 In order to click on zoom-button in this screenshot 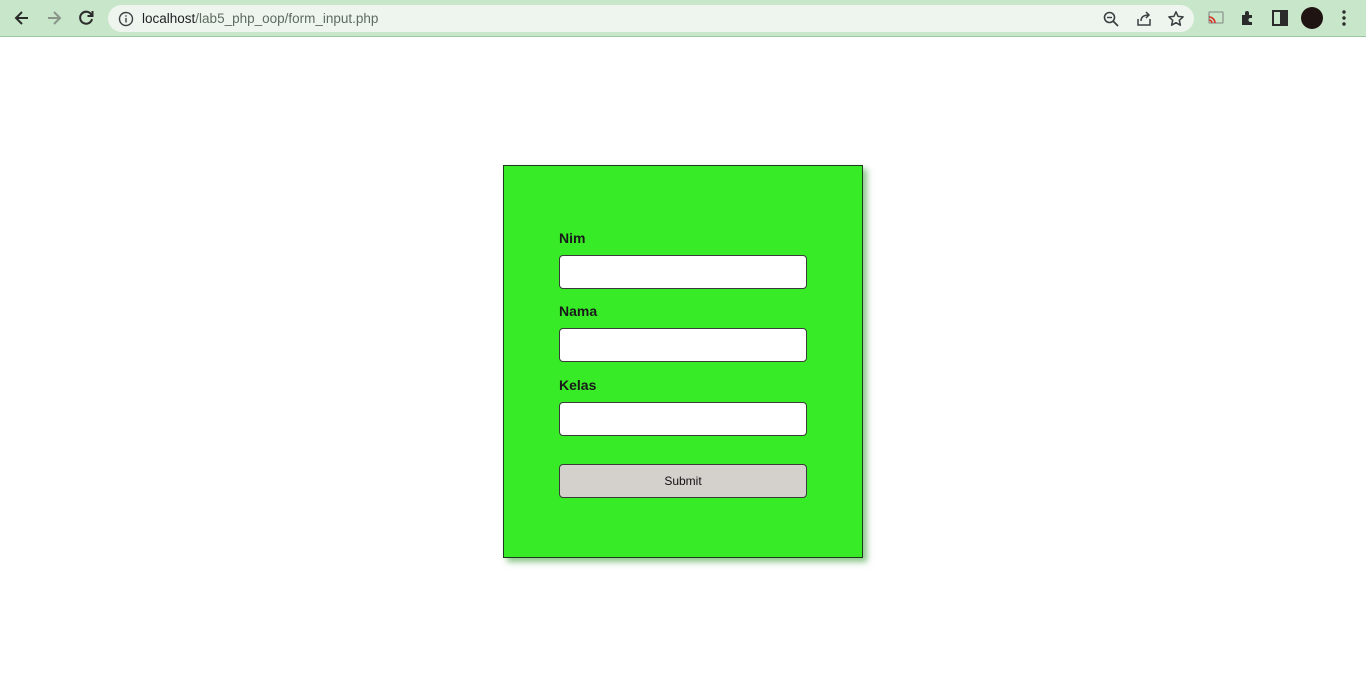, I will do `click(1111, 19)`.